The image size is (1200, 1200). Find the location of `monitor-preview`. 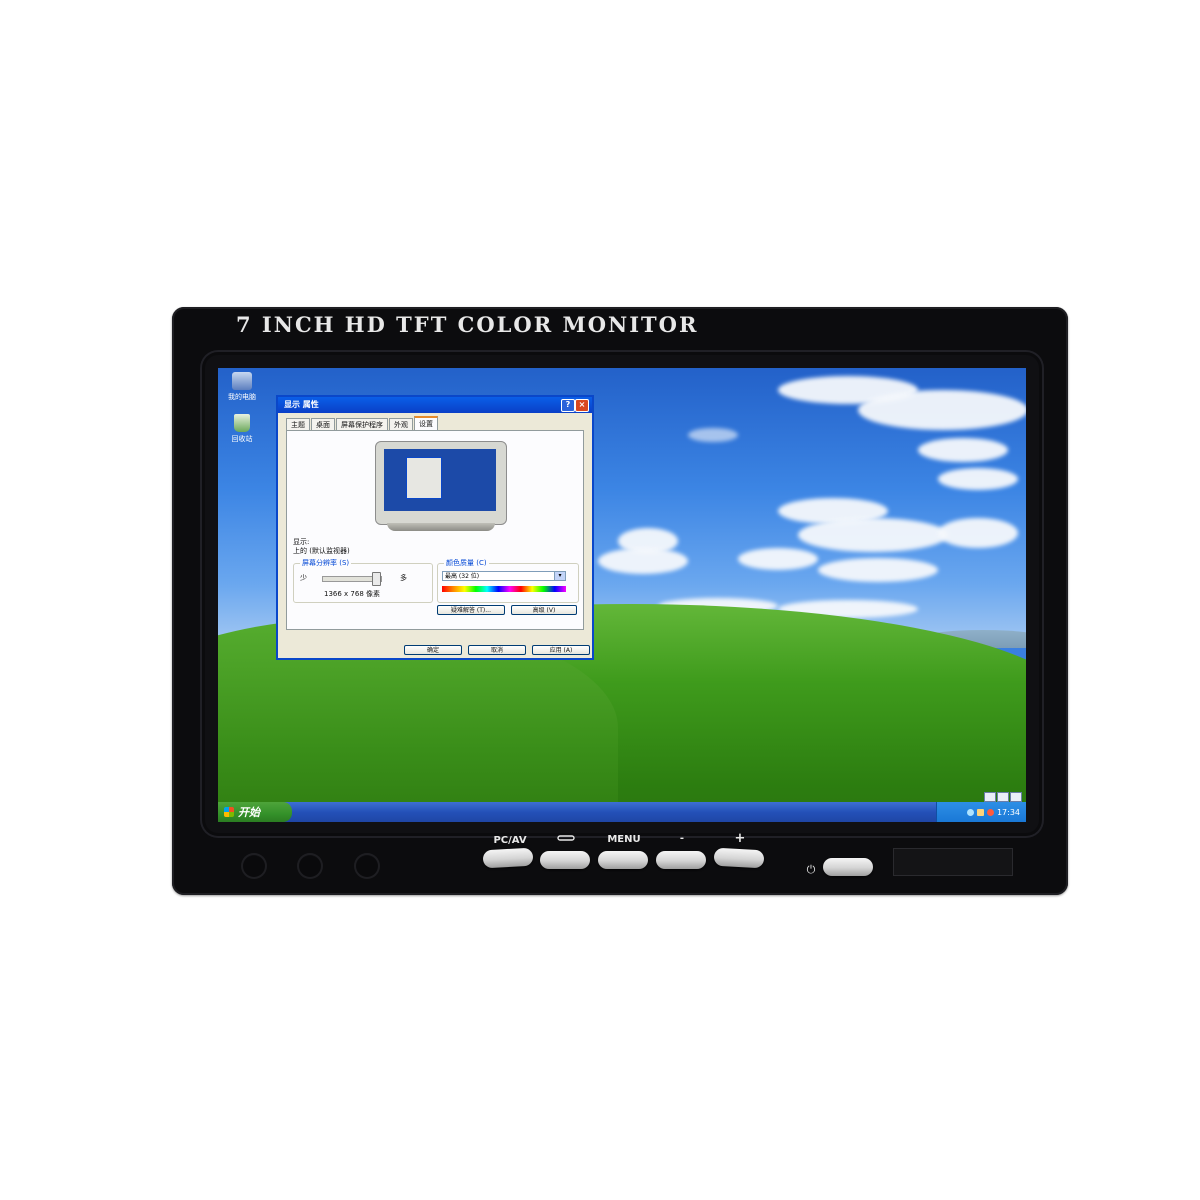

monitor-preview is located at coordinates (441, 483).